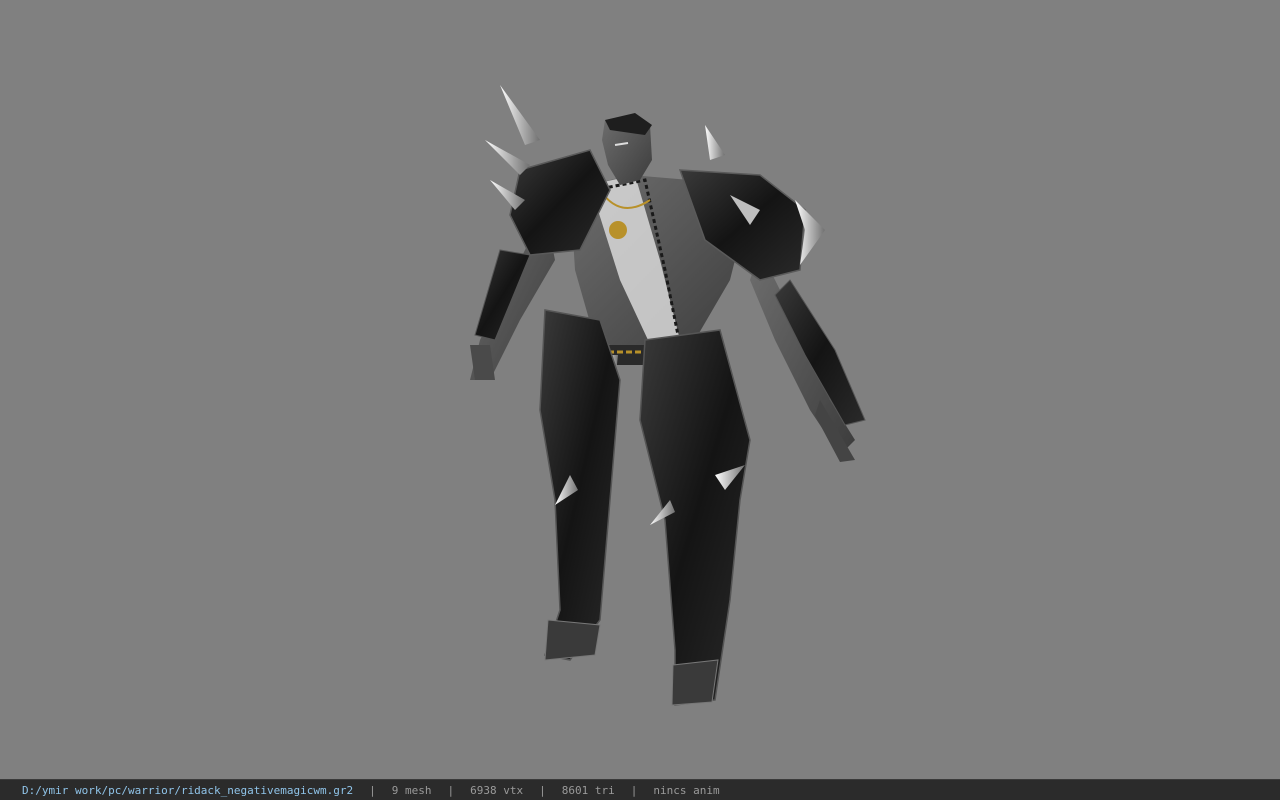 The image size is (1280, 800). Describe the element at coordinates (686, 790) in the screenshot. I see `animation-status: nincs anim` at that location.